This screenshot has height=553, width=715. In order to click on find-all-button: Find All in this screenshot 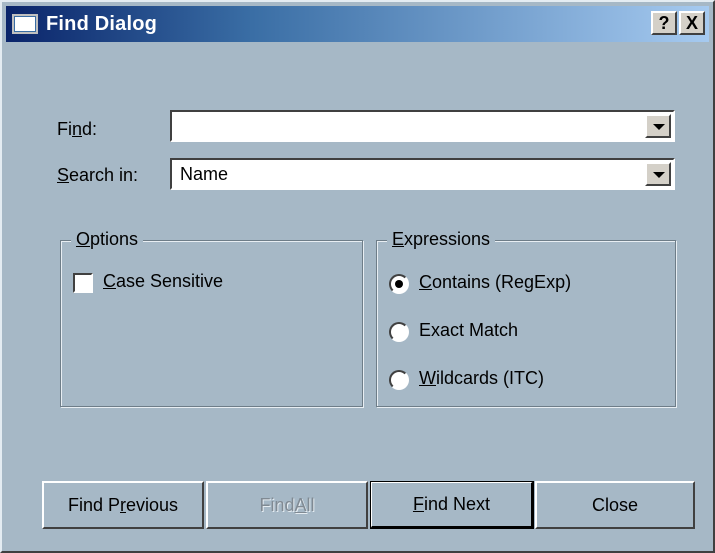, I will do `click(287, 505)`.